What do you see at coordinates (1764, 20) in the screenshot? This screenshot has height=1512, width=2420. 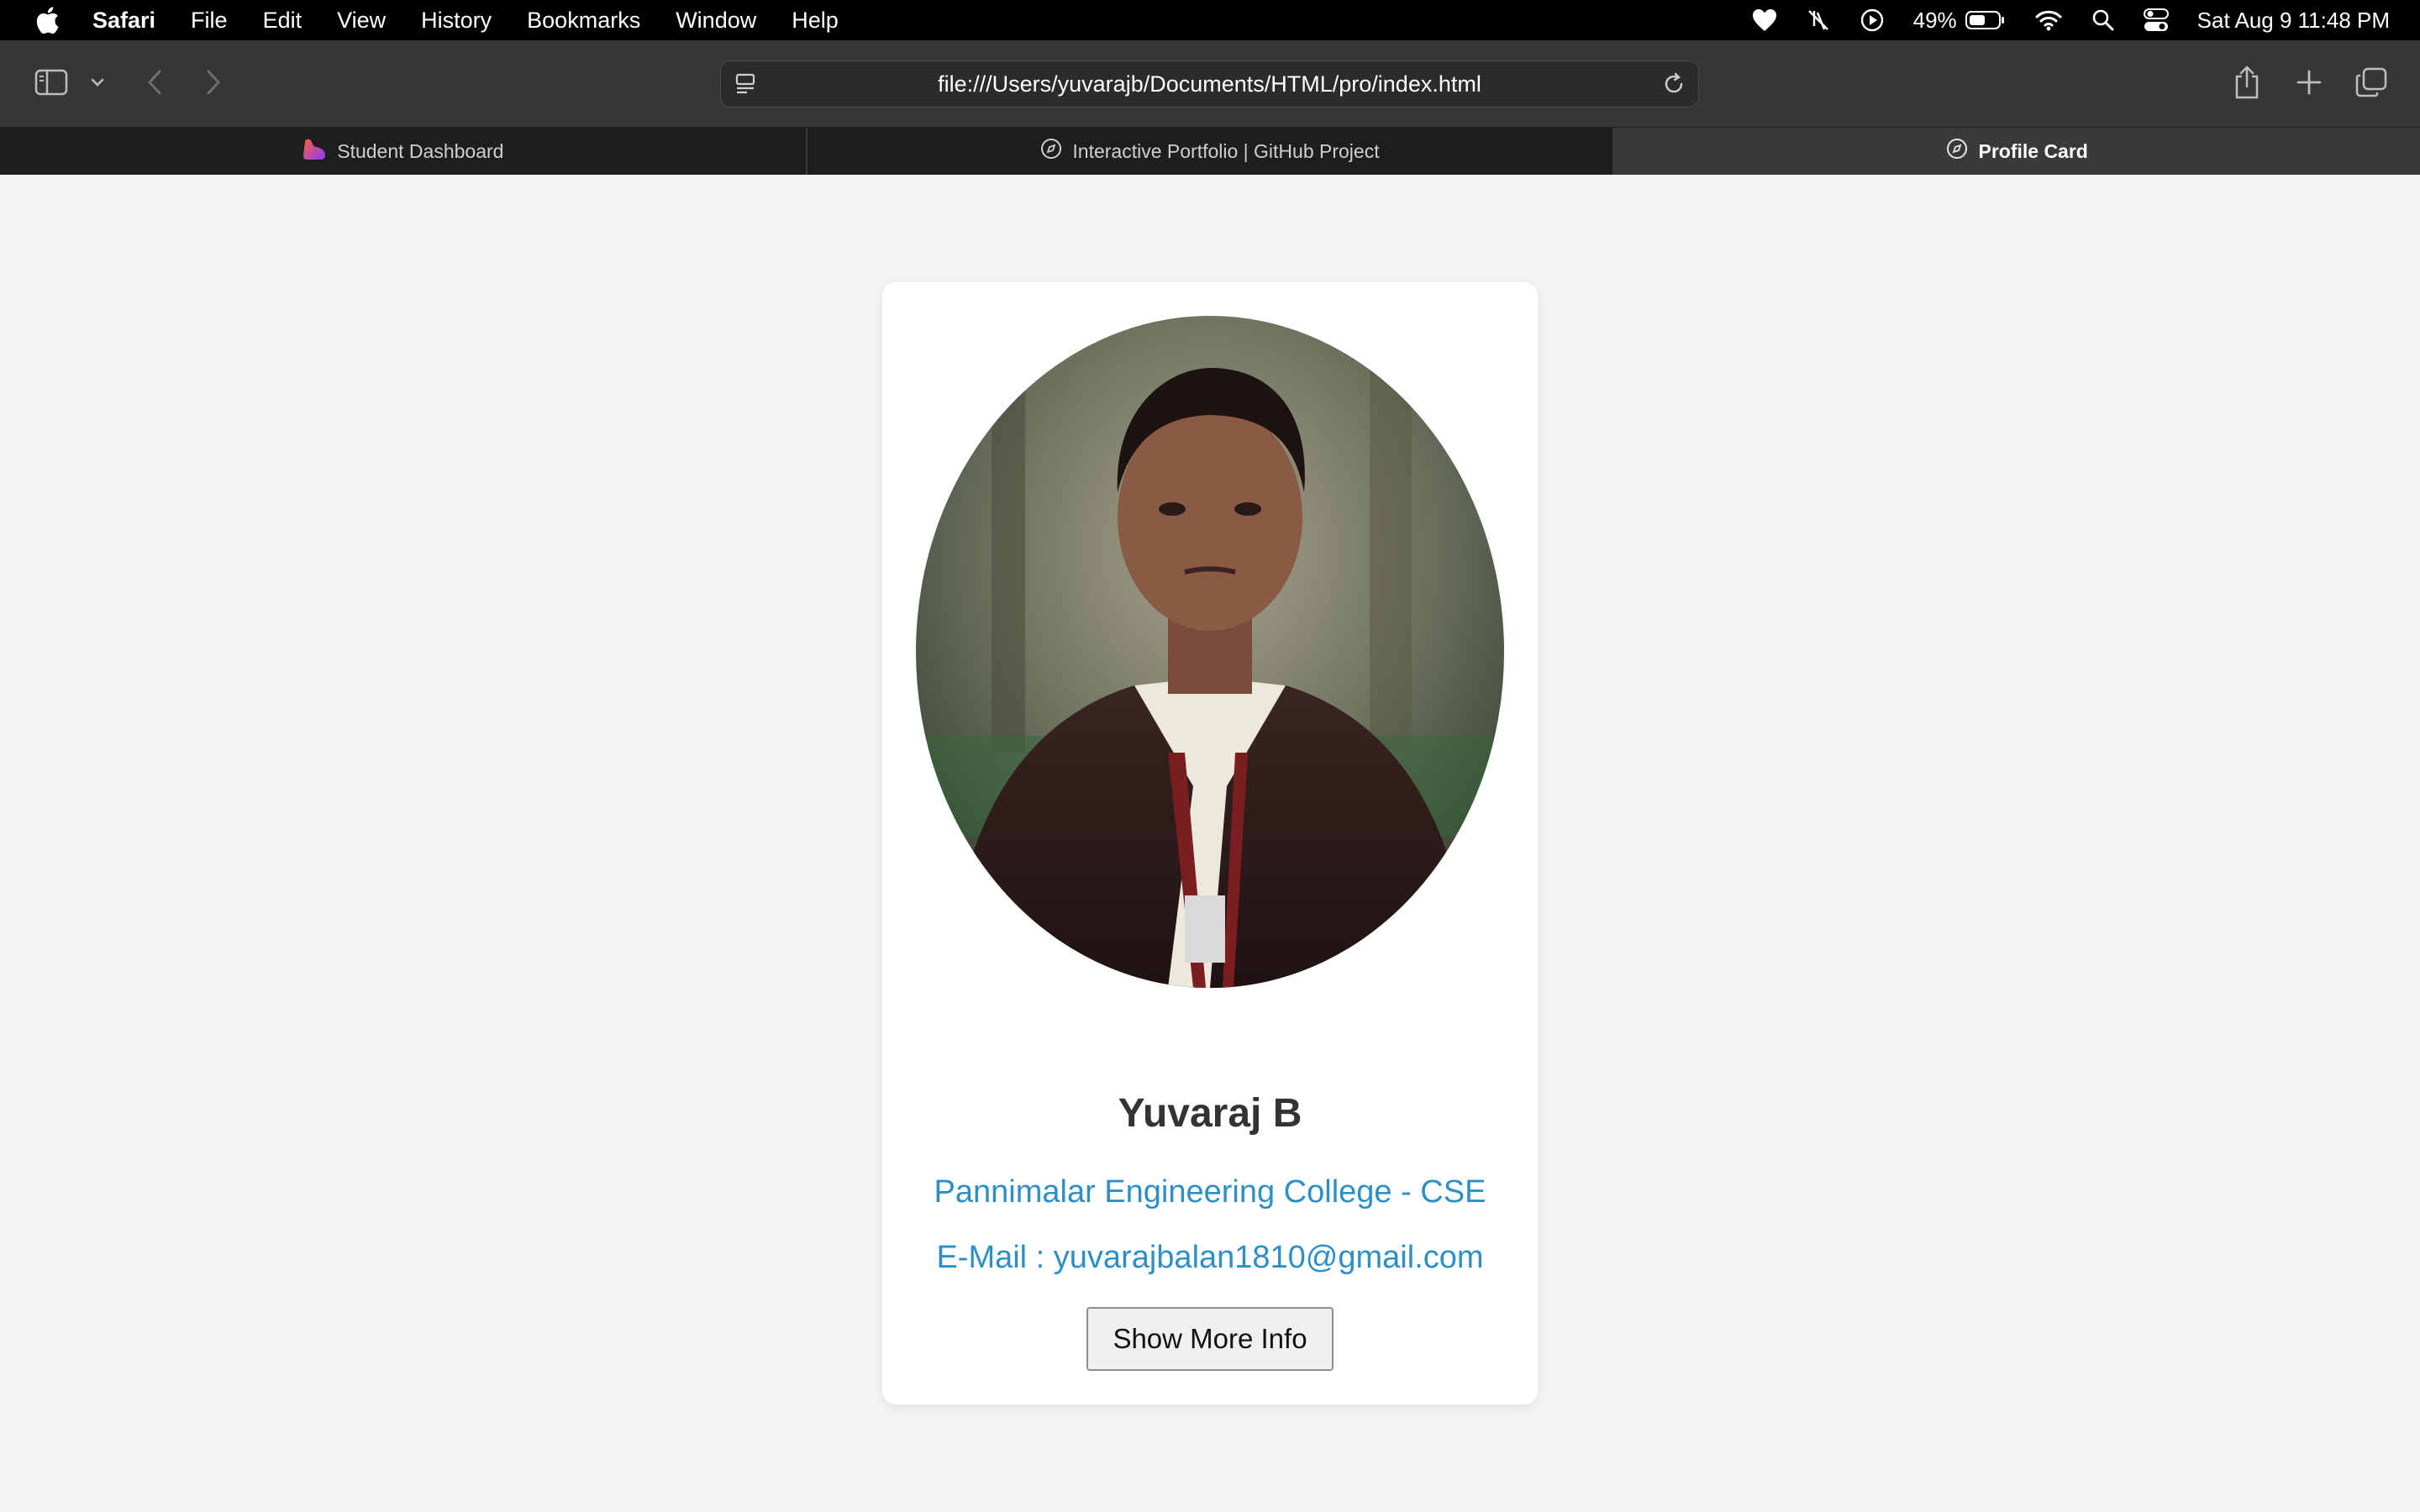 I see `heart-icon` at bounding box center [1764, 20].